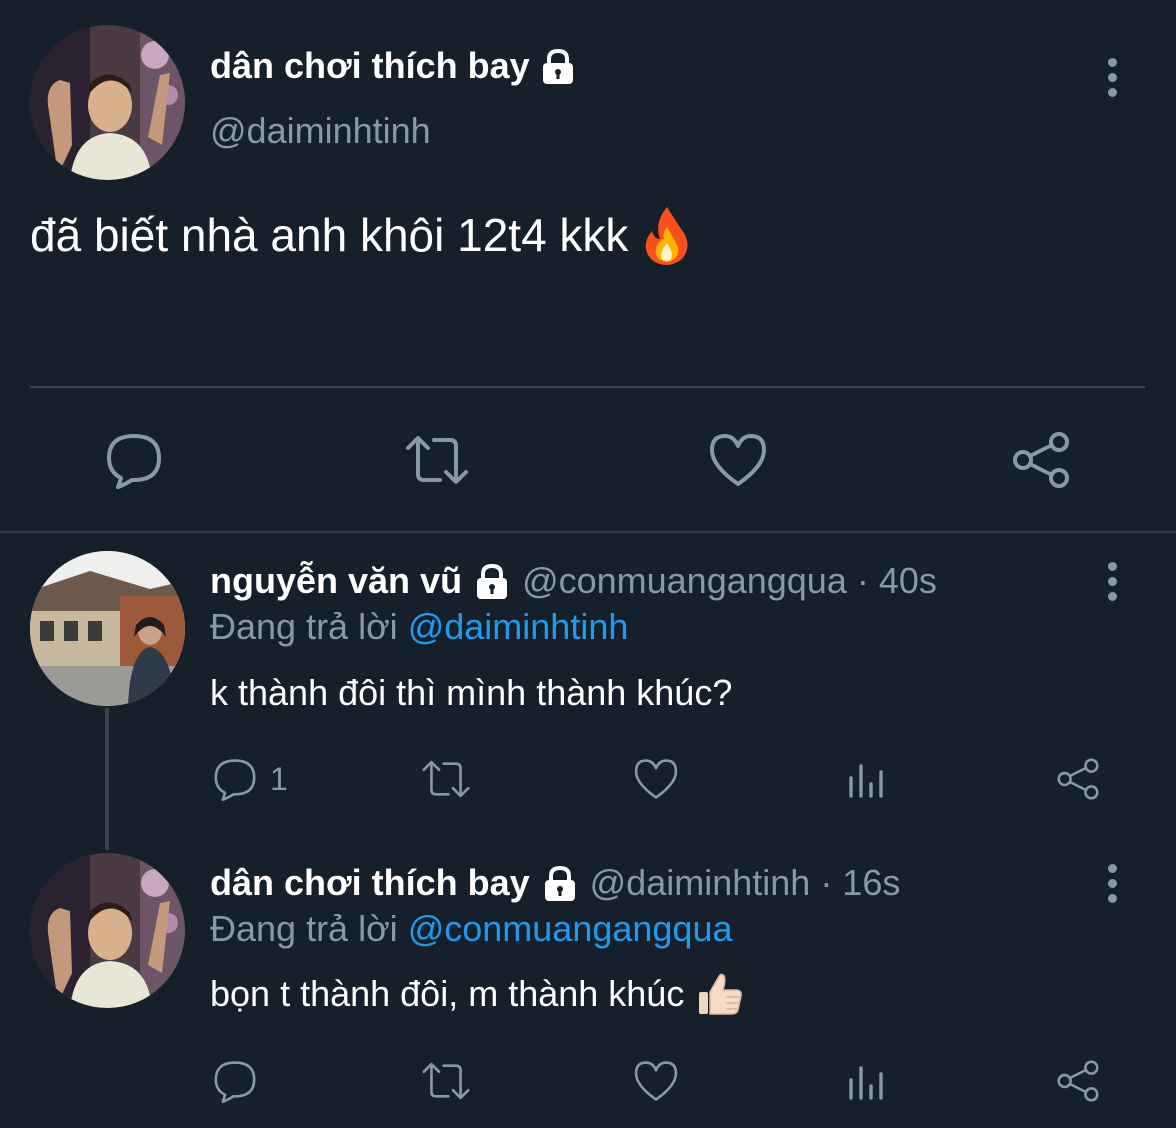 The image size is (1176, 1128). What do you see at coordinates (107, 779) in the screenshot?
I see `thread-line` at bounding box center [107, 779].